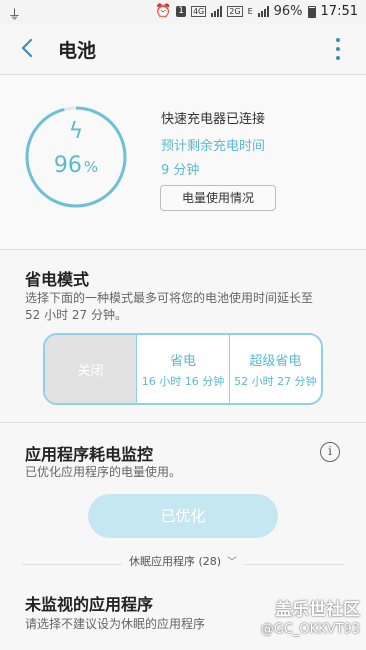 The image size is (366, 650). What do you see at coordinates (218, 198) in the screenshot?
I see `battery-usage-button: 电量使用情况` at bounding box center [218, 198].